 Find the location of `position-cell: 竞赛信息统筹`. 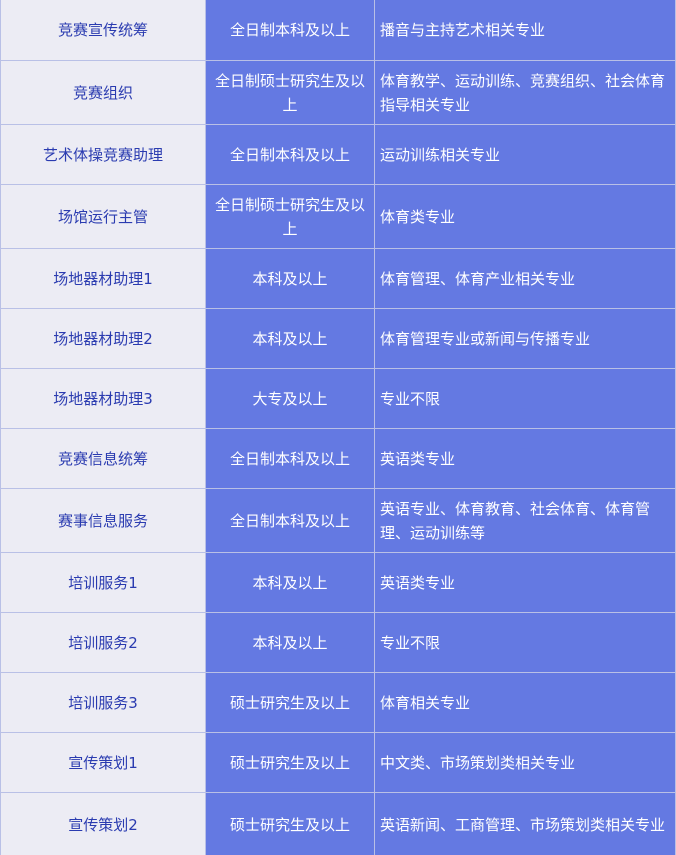

position-cell: 竞赛信息统筹 is located at coordinates (103, 458).